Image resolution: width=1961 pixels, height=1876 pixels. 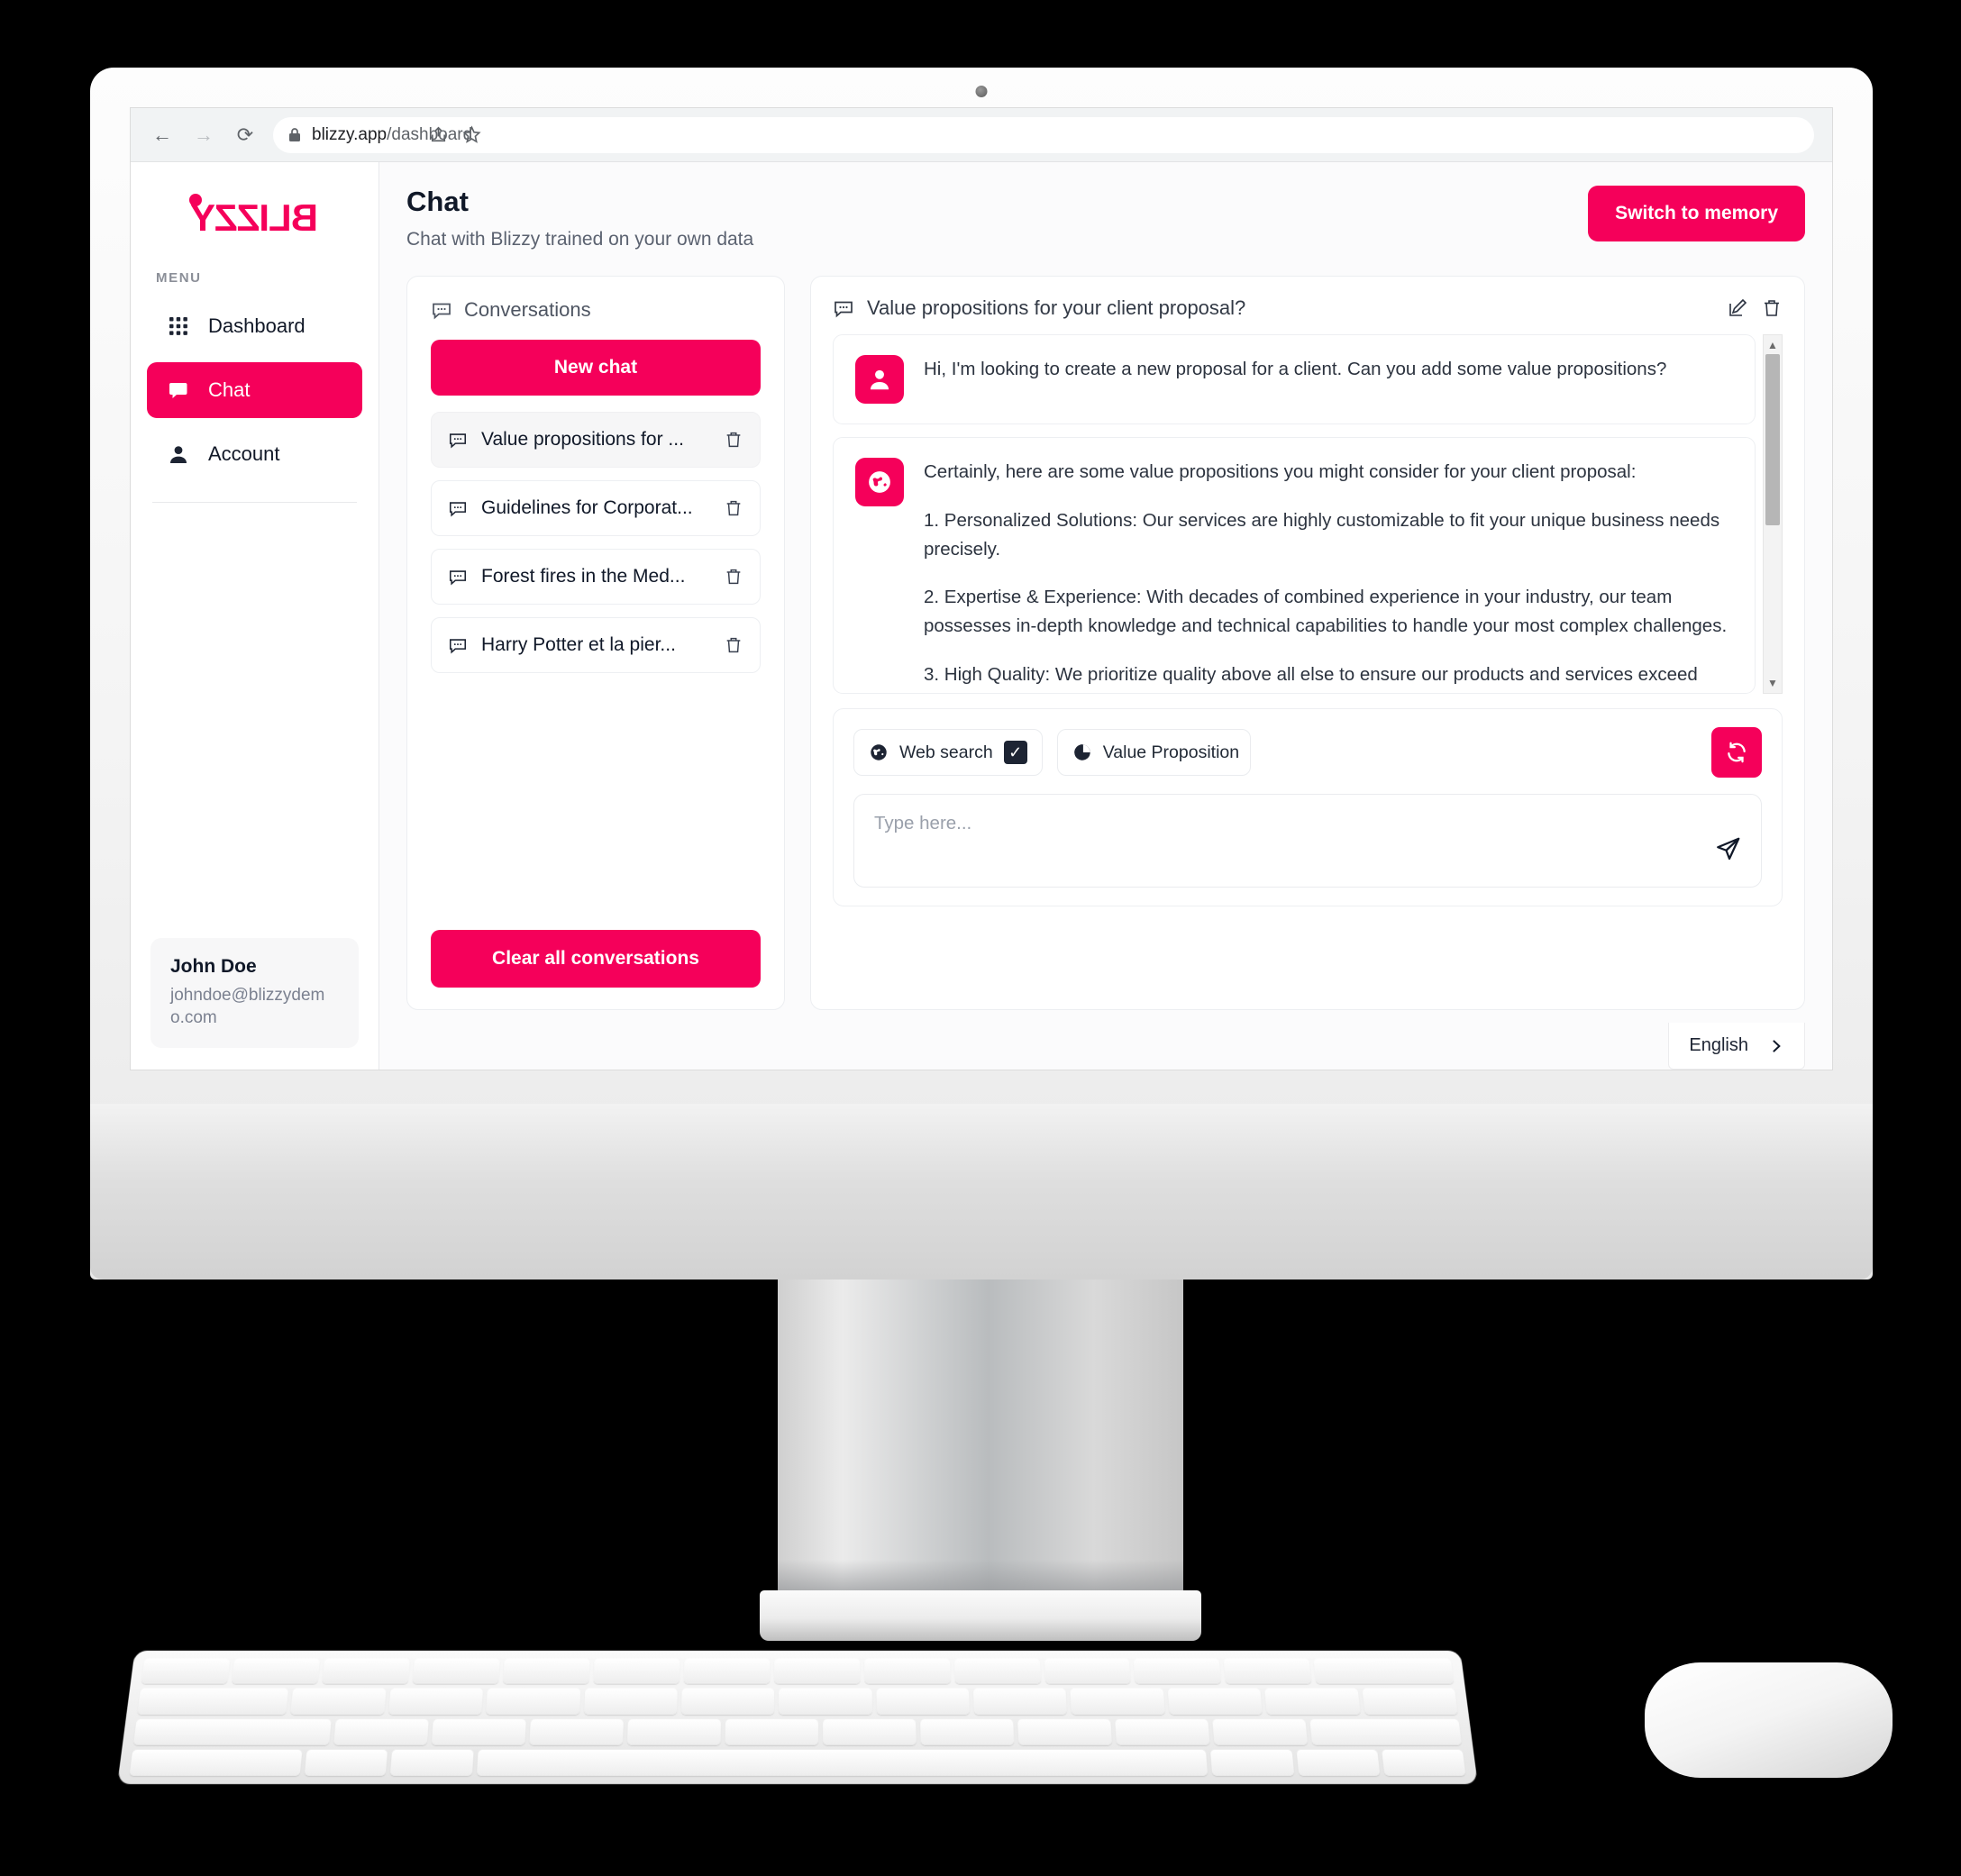 What do you see at coordinates (255, 454) in the screenshot?
I see `sidebar-item-account: Account` at bounding box center [255, 454].